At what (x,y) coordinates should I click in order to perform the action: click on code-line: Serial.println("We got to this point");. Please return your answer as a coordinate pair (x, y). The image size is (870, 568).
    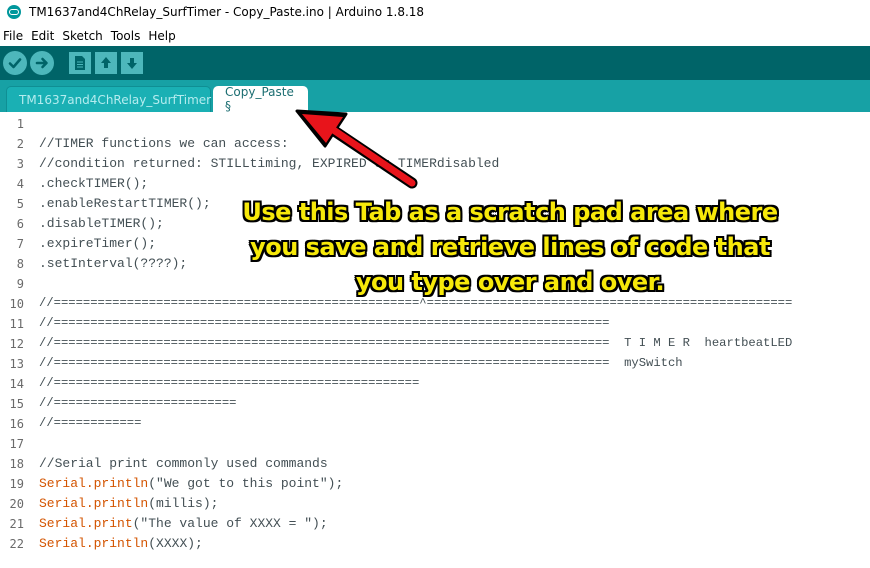
    Looking at the image, I should click on (191, 483).